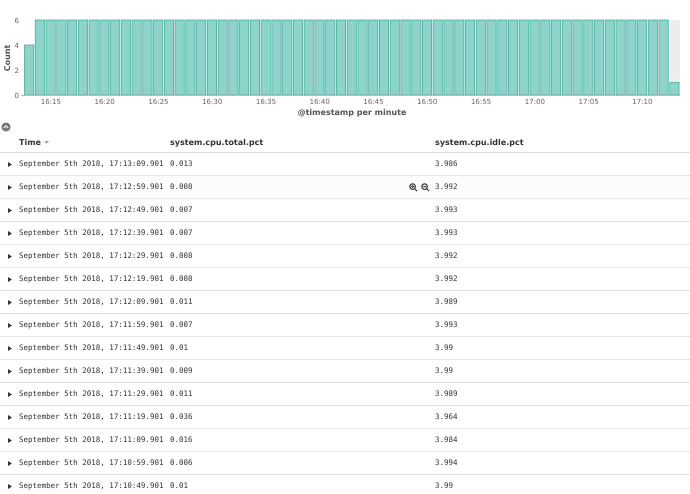 The image size is (690, 494). What do you see at coordinates (479, 142) in the screenshot?
I see `column-header: system.cpu.idle.pct` at bounding box center [479, 142].